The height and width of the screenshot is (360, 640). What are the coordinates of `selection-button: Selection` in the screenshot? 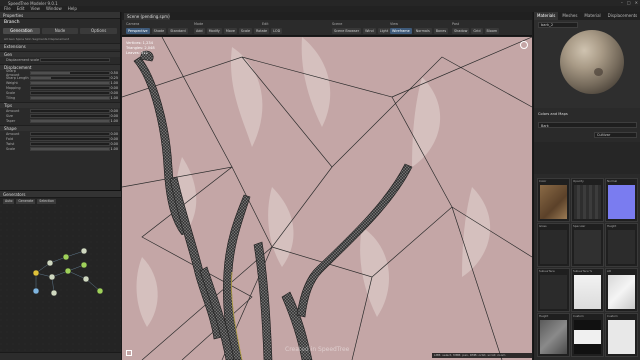 It's located at (46, 201).